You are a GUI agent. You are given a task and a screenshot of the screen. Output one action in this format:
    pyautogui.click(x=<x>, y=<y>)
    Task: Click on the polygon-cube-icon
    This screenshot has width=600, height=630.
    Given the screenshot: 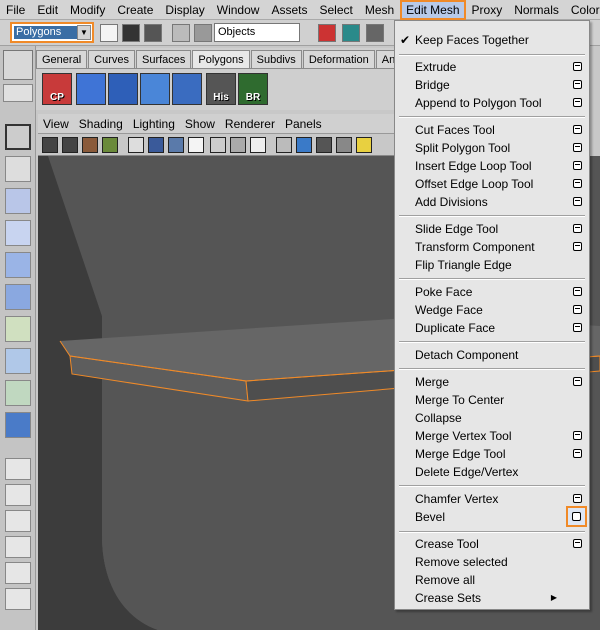 What is the action you would take?
    pyautogui.click(x=91, y=89)
    